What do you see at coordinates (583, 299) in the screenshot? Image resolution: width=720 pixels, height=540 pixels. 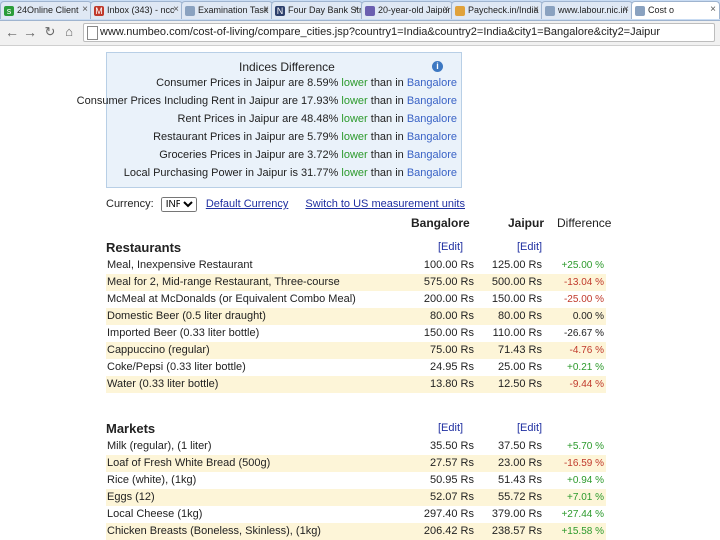 I see `difference-cell: -25.00 %` at bounding box center [583, 299].